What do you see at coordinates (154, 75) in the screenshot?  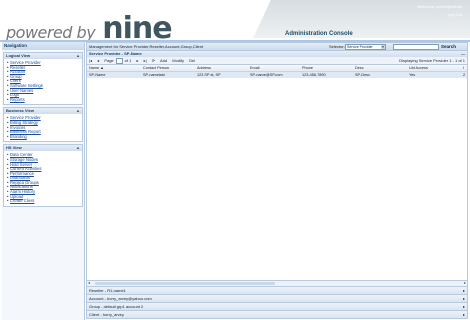 I see `cell-contact: SP-name­last` at bounding box center [154, 75].